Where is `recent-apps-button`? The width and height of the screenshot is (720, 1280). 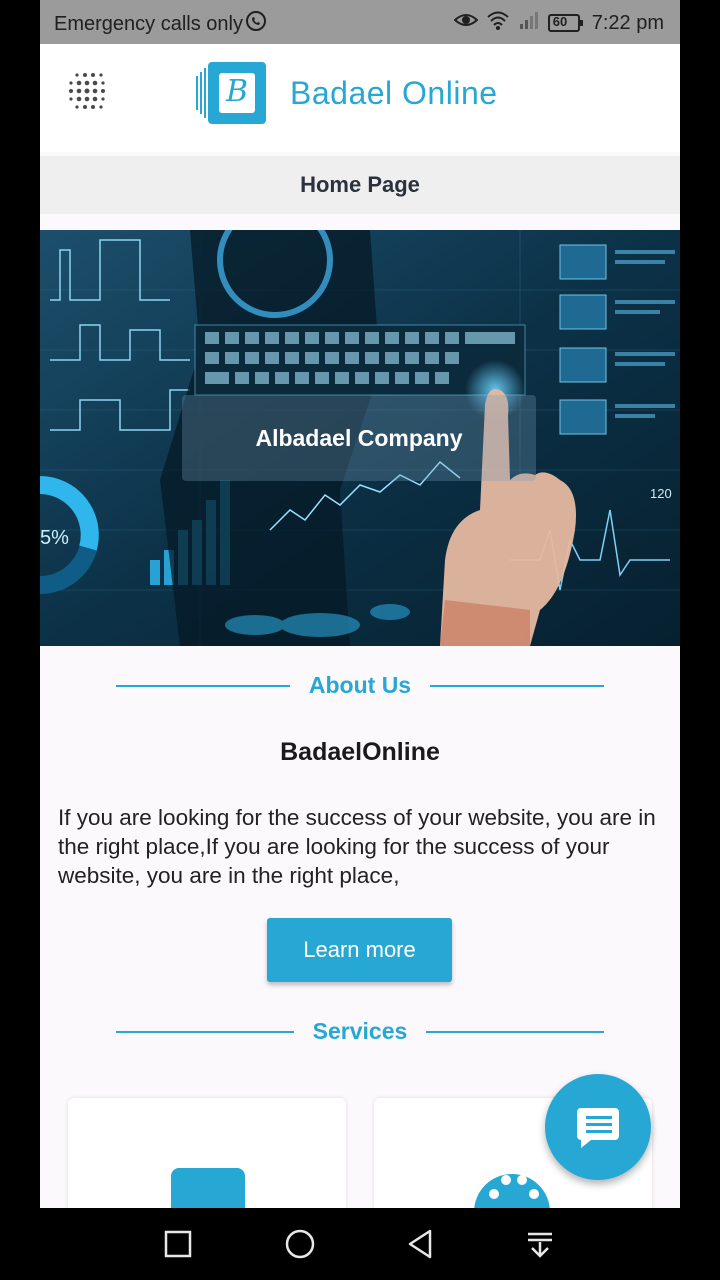 recent-apps-button is located at coordinates (178, 1244).